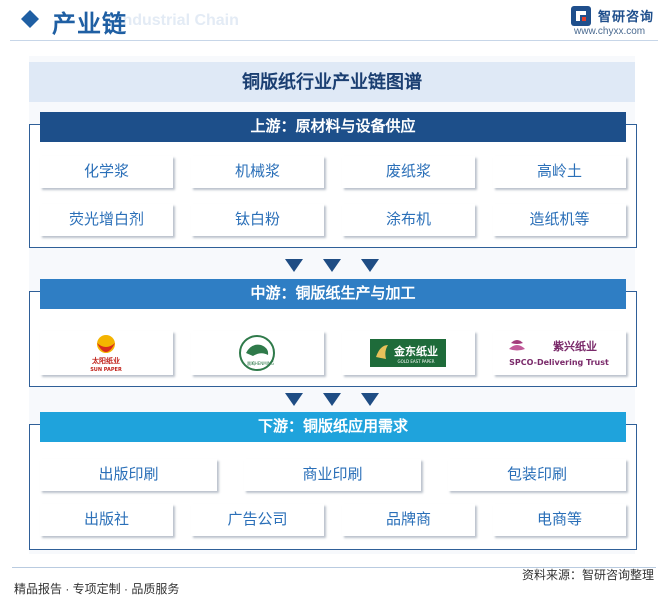 The image size is (668, 600). What do you see at coordinates (559, 172) in the screenshot?
I see `upstream-item: 高岭土` at bounding box center [559, 172].